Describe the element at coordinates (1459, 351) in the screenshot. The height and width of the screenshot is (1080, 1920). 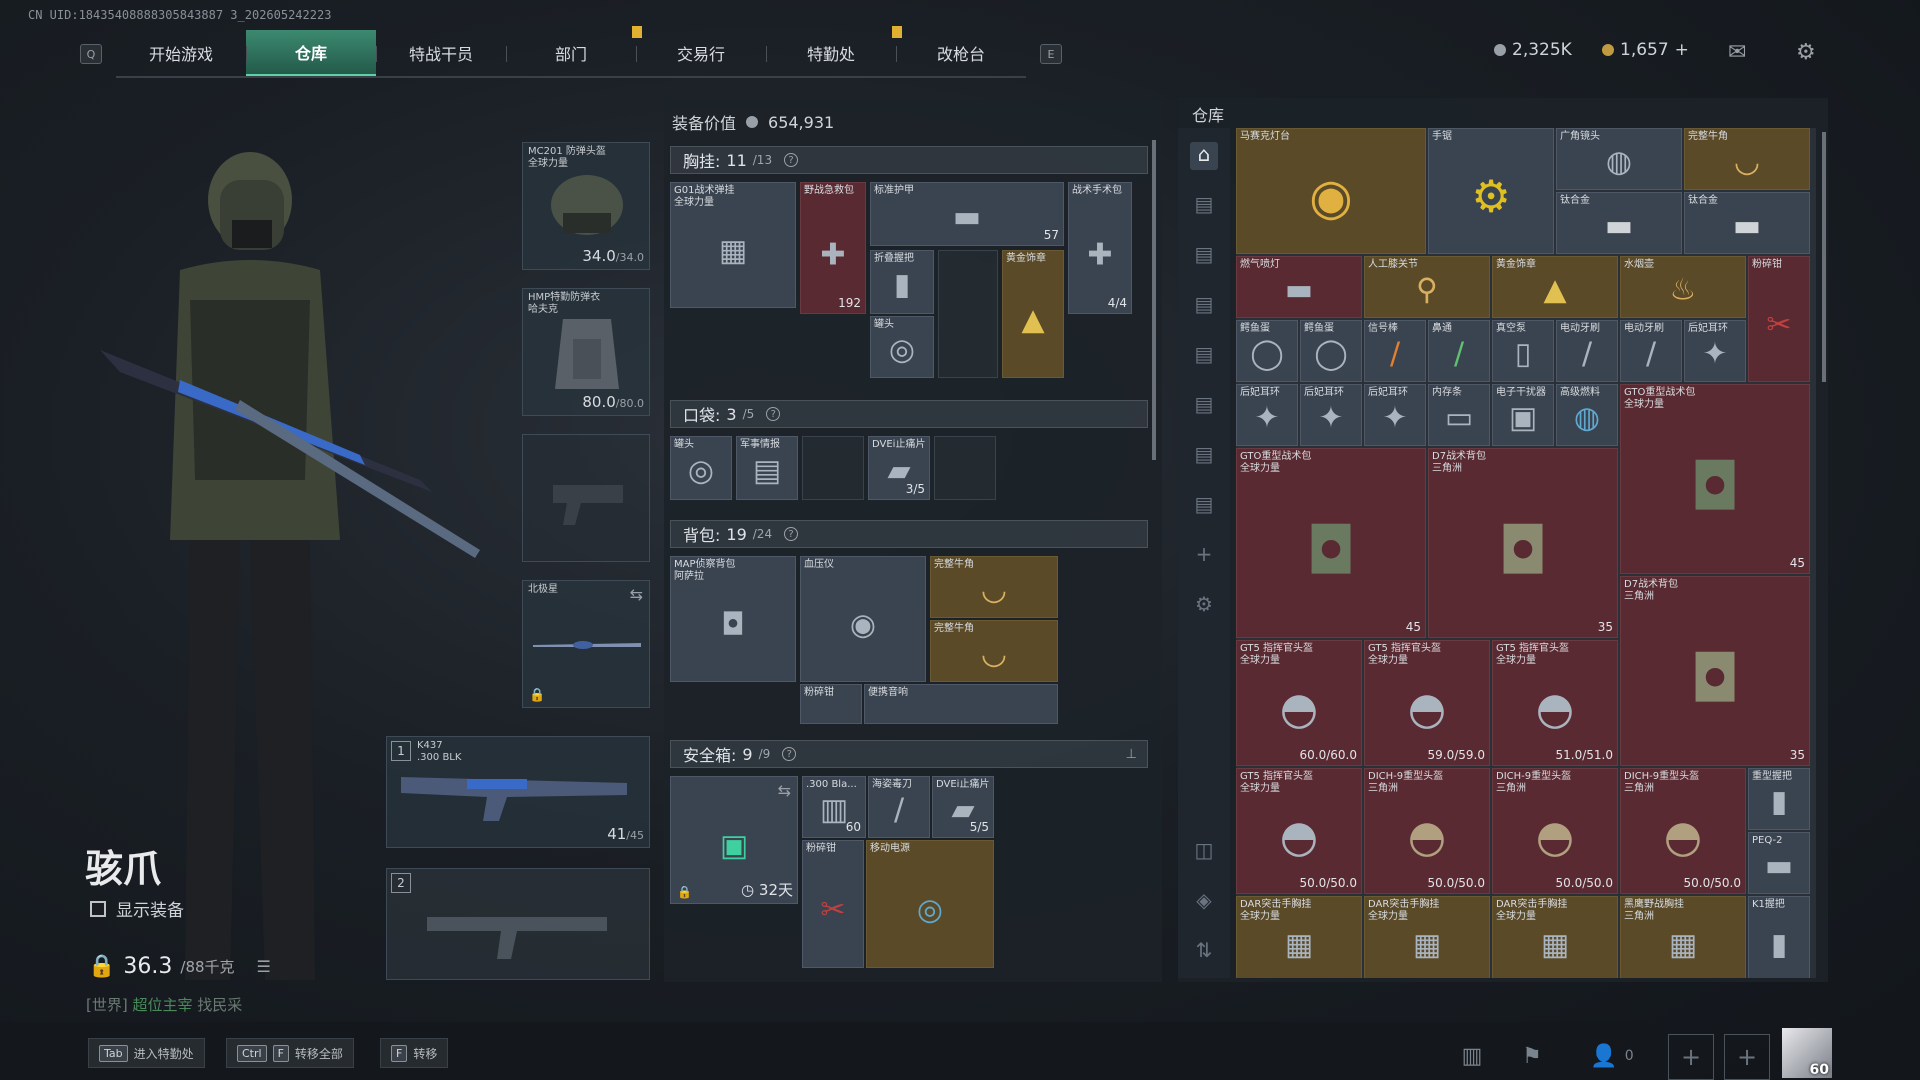
I see `warehouse-item: 鼻通 /` at that location.